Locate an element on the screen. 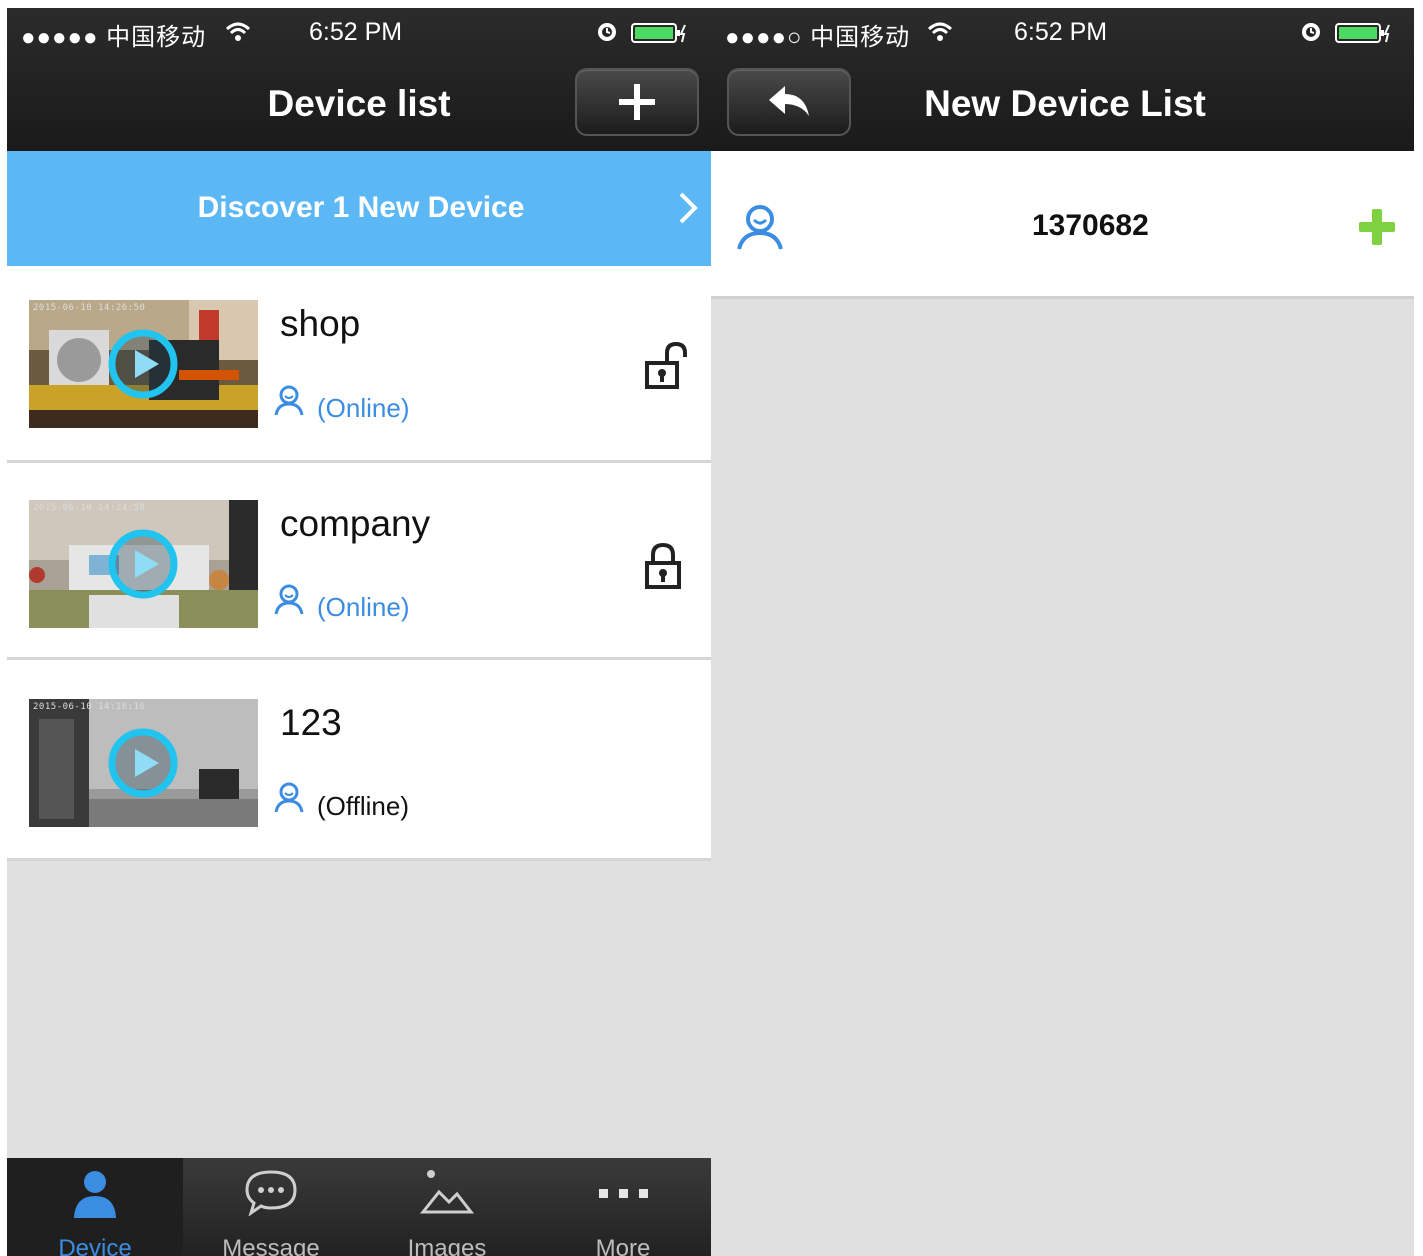 The image size is (1423, 1256). signal-carrier: ●●●●● 中国移动 is located at coordinates (114, 37).